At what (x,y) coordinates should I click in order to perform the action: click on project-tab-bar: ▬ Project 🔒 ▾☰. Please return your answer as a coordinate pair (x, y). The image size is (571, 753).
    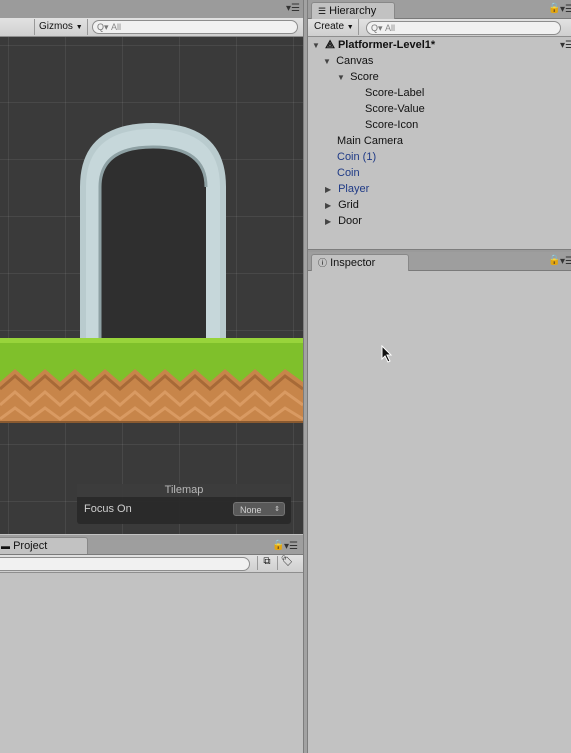
    Looking at the image, I should click on (151, 545).